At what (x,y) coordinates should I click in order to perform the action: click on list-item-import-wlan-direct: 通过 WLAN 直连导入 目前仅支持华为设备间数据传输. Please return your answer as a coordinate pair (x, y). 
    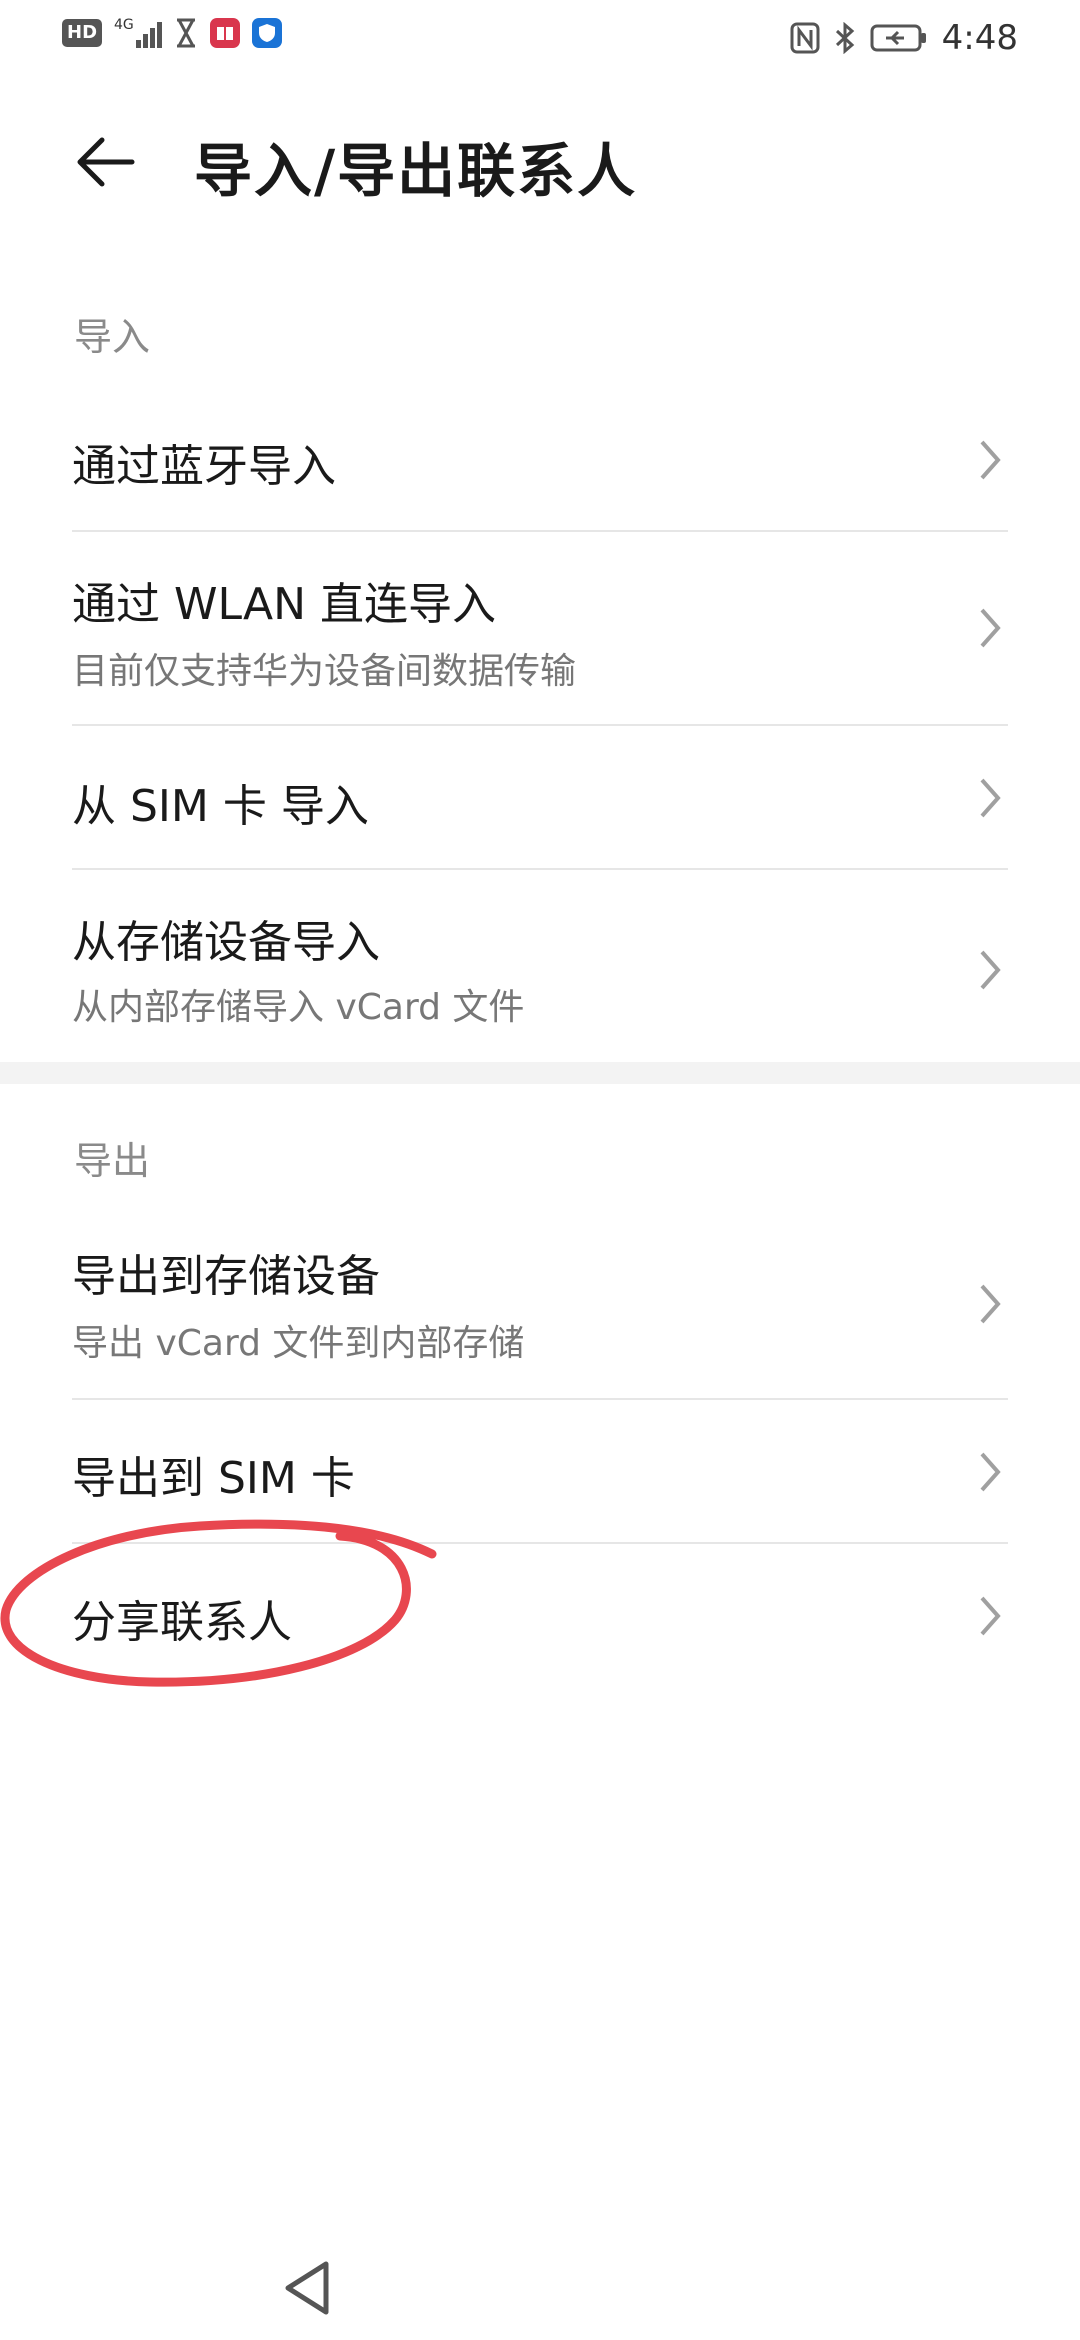
    Looking at the image, I should click on (540, 628).